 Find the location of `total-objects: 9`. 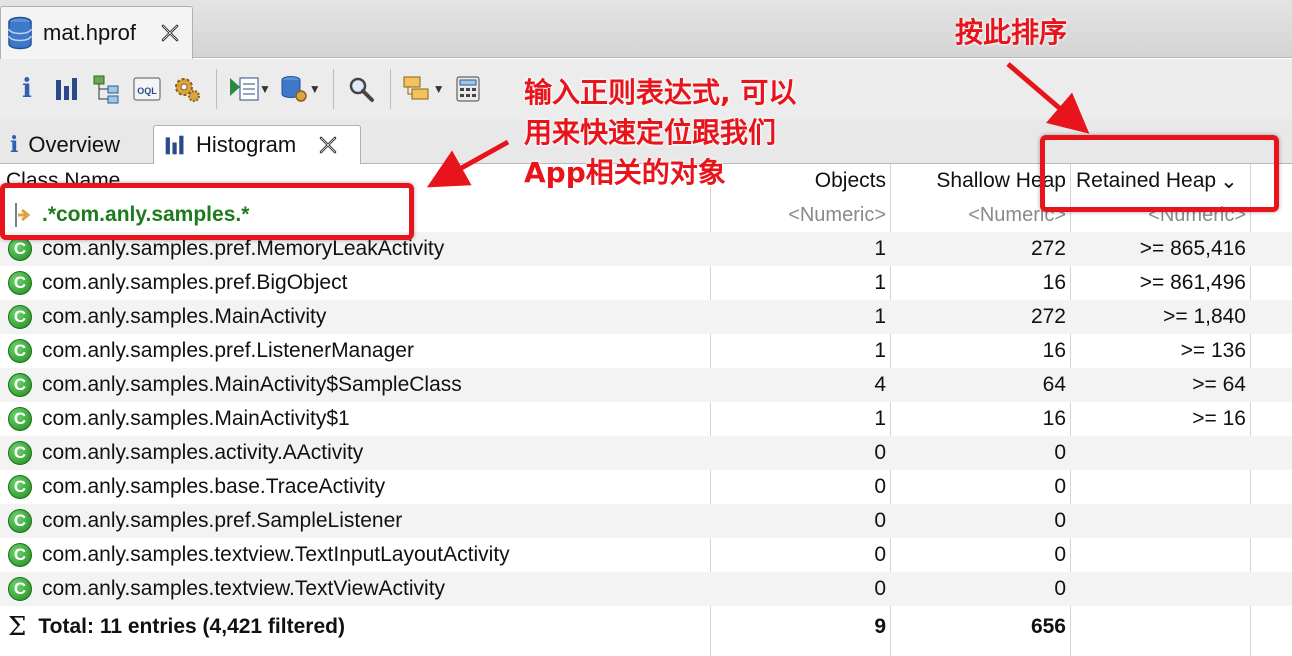

total-objects: 9 is located at coordinates (880, 626).